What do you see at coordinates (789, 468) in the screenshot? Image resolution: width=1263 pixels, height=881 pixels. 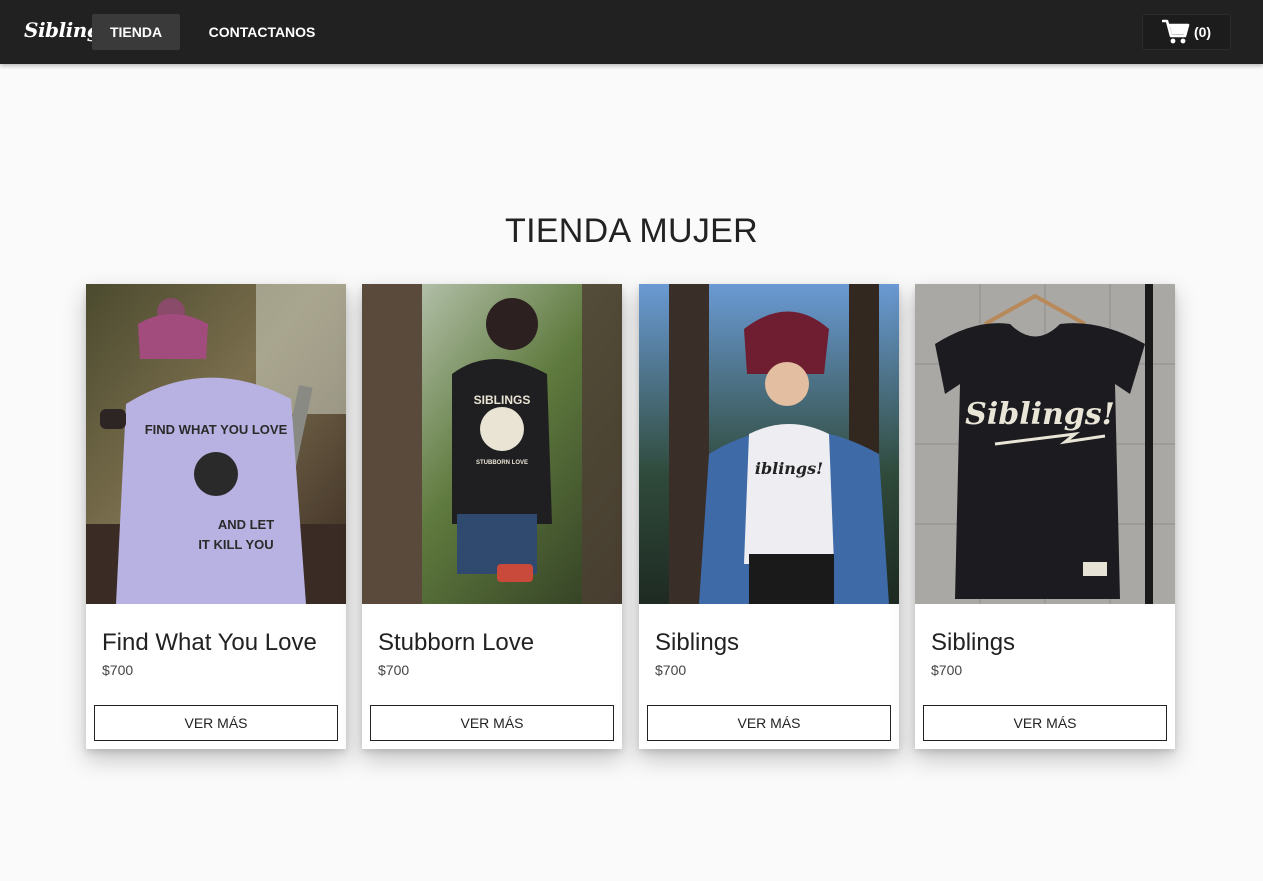 I see `svg-text: iblings!` at bounding box center [789, 468].